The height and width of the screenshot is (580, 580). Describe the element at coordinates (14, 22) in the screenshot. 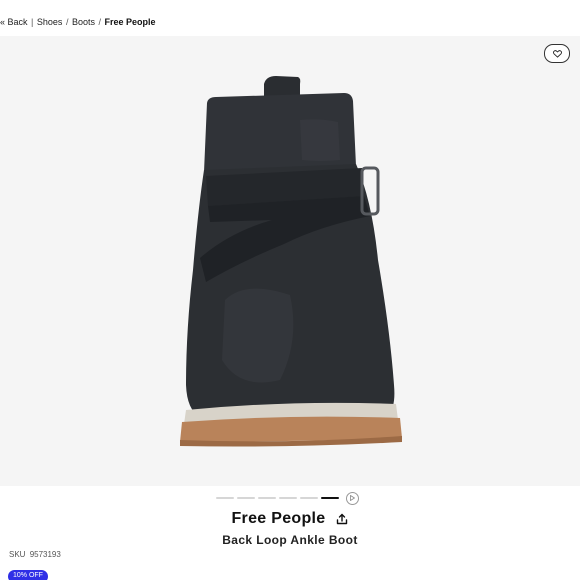

I see `back-link: « Back` at that location.